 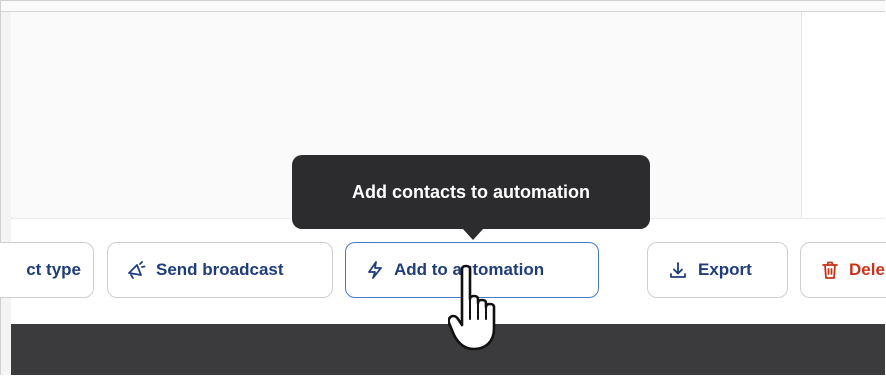 What do you see at coordinates (725, 269) in the screenshot?
I see `export-label: Export` at bounding box center [725, 269].